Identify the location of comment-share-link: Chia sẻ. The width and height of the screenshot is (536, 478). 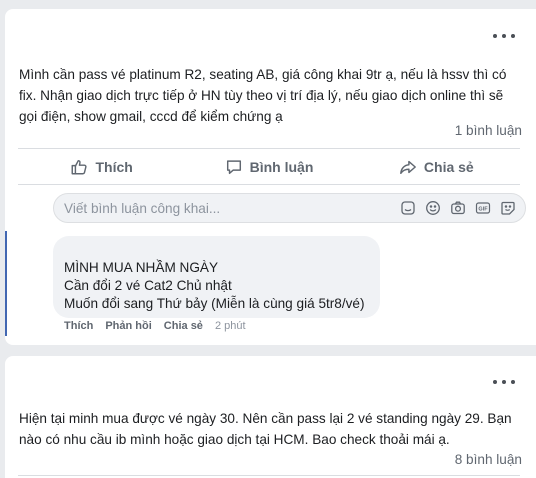
(183, 326).